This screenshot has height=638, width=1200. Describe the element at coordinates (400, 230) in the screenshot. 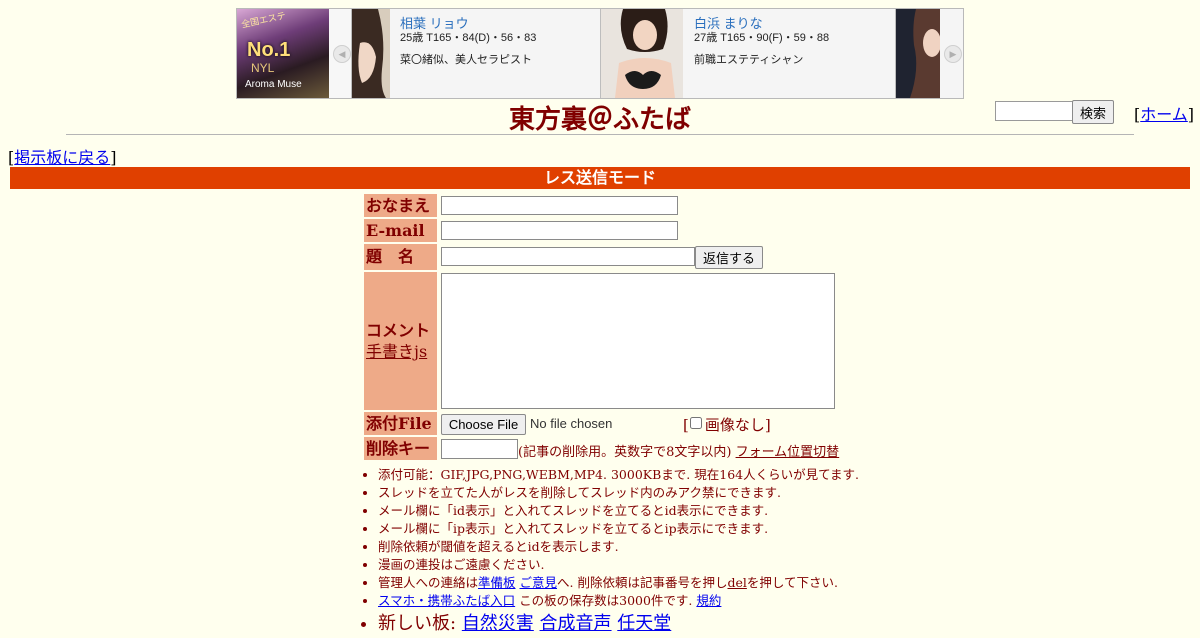

I see `email-label: E-mail` at that location.